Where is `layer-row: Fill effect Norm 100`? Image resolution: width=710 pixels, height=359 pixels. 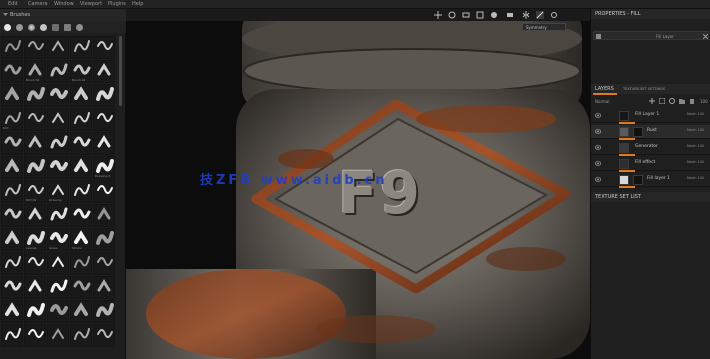
layer-row: Fill effect Norm 100 is located at coordinates (650, 164).